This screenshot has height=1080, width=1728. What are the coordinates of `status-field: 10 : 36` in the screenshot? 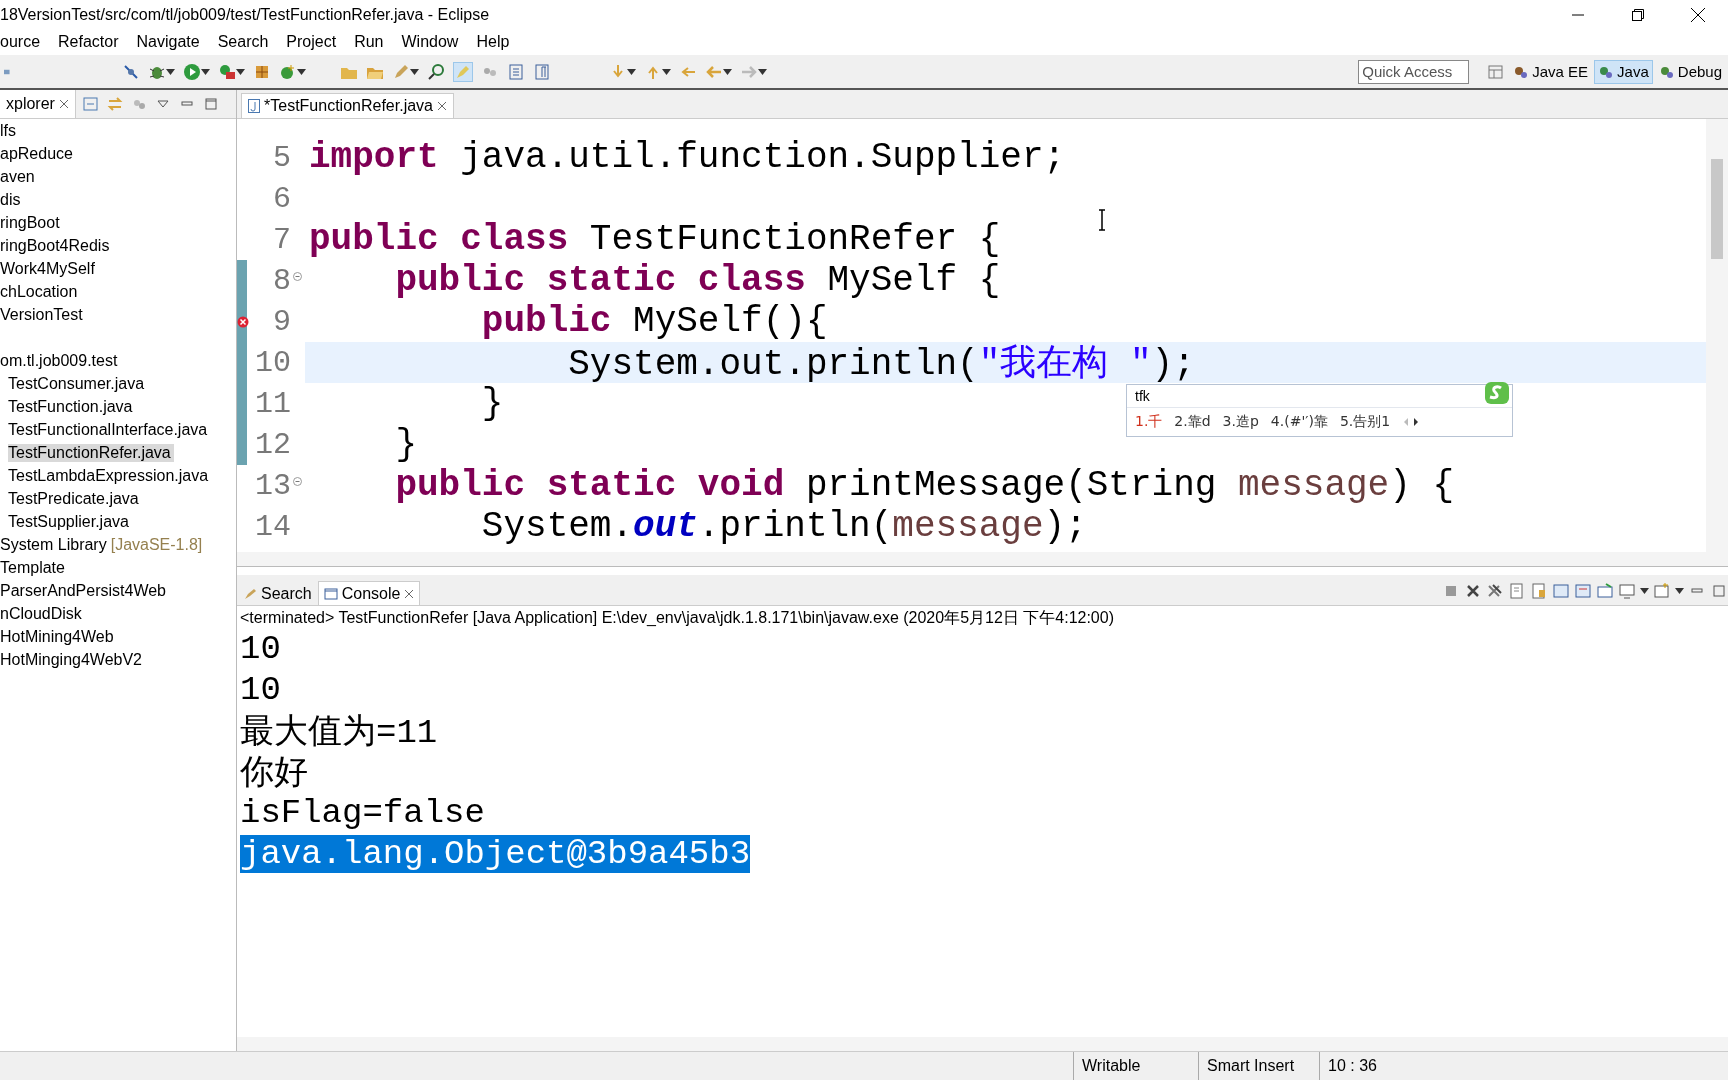 It's located at (1523, 1066).